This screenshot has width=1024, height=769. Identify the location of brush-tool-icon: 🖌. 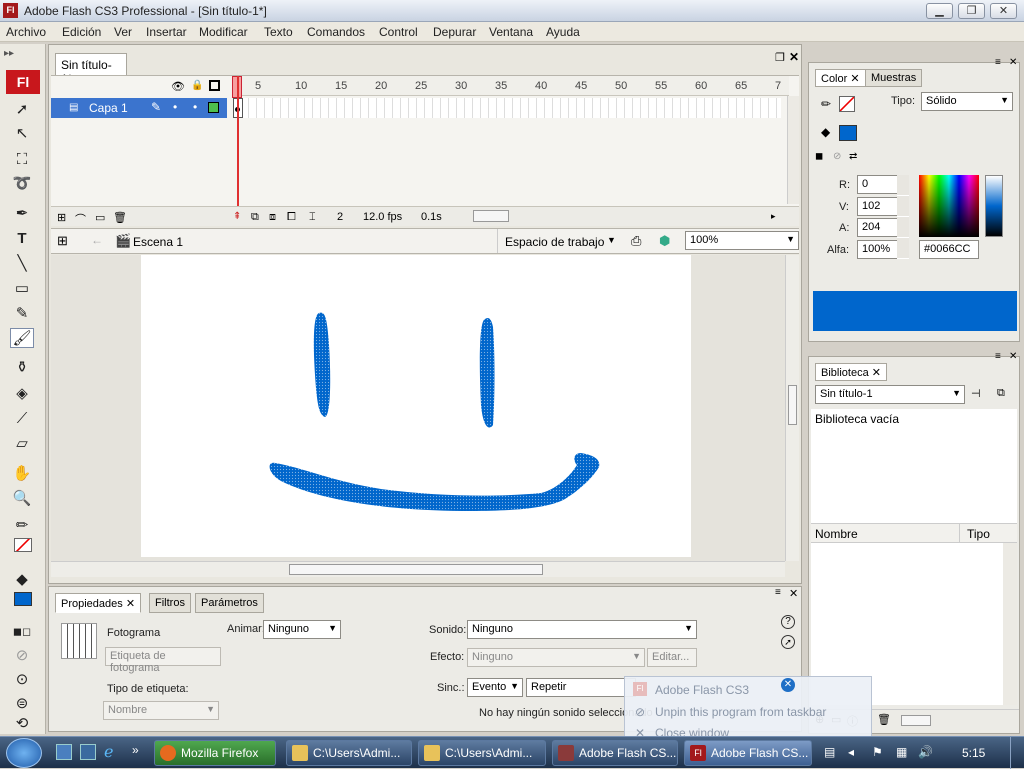
(22, 338).